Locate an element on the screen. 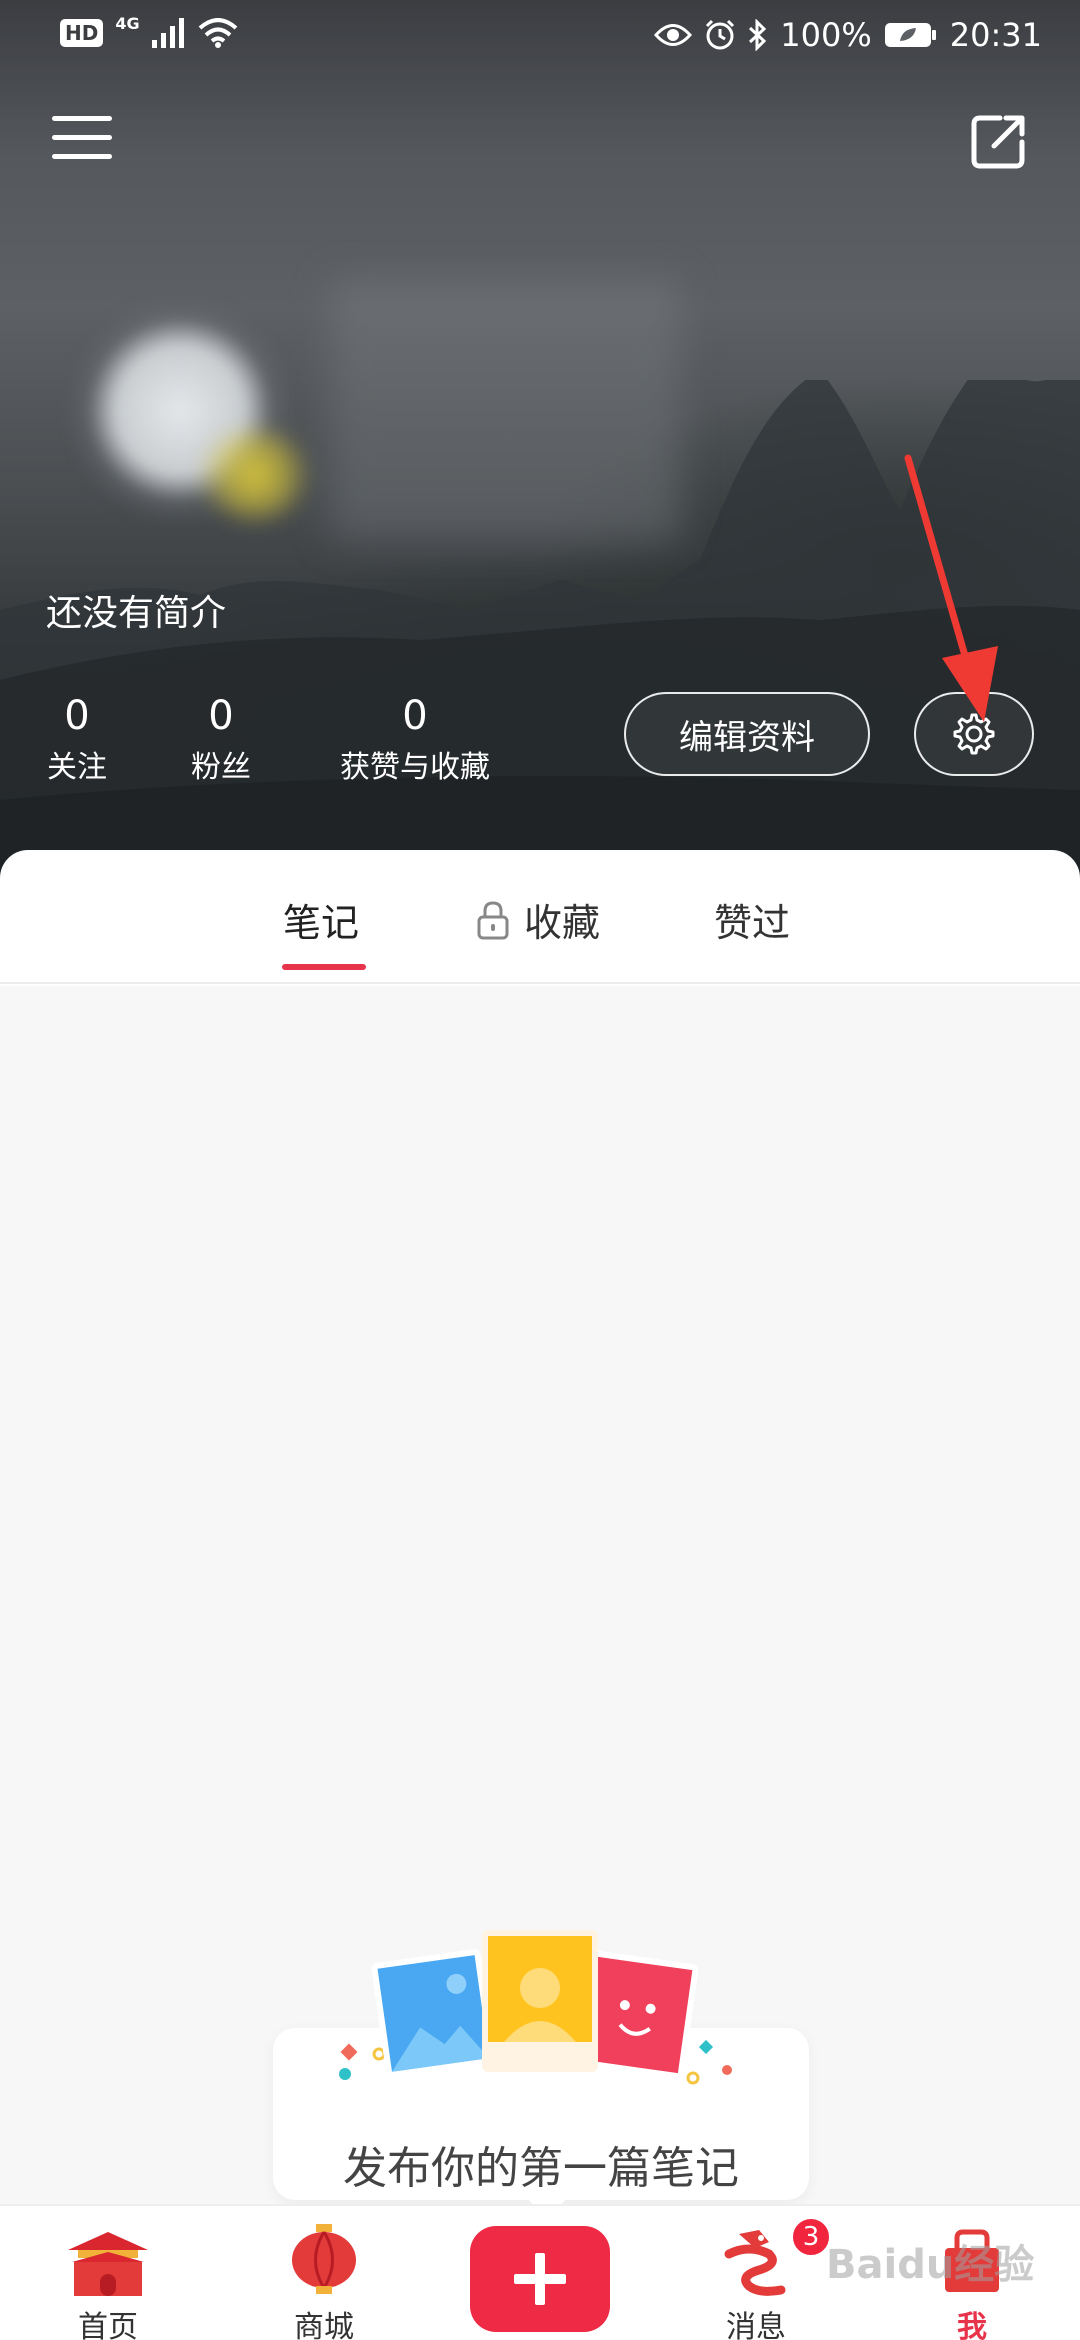  photo-cards-icon is located at coordinates (535, 2011).